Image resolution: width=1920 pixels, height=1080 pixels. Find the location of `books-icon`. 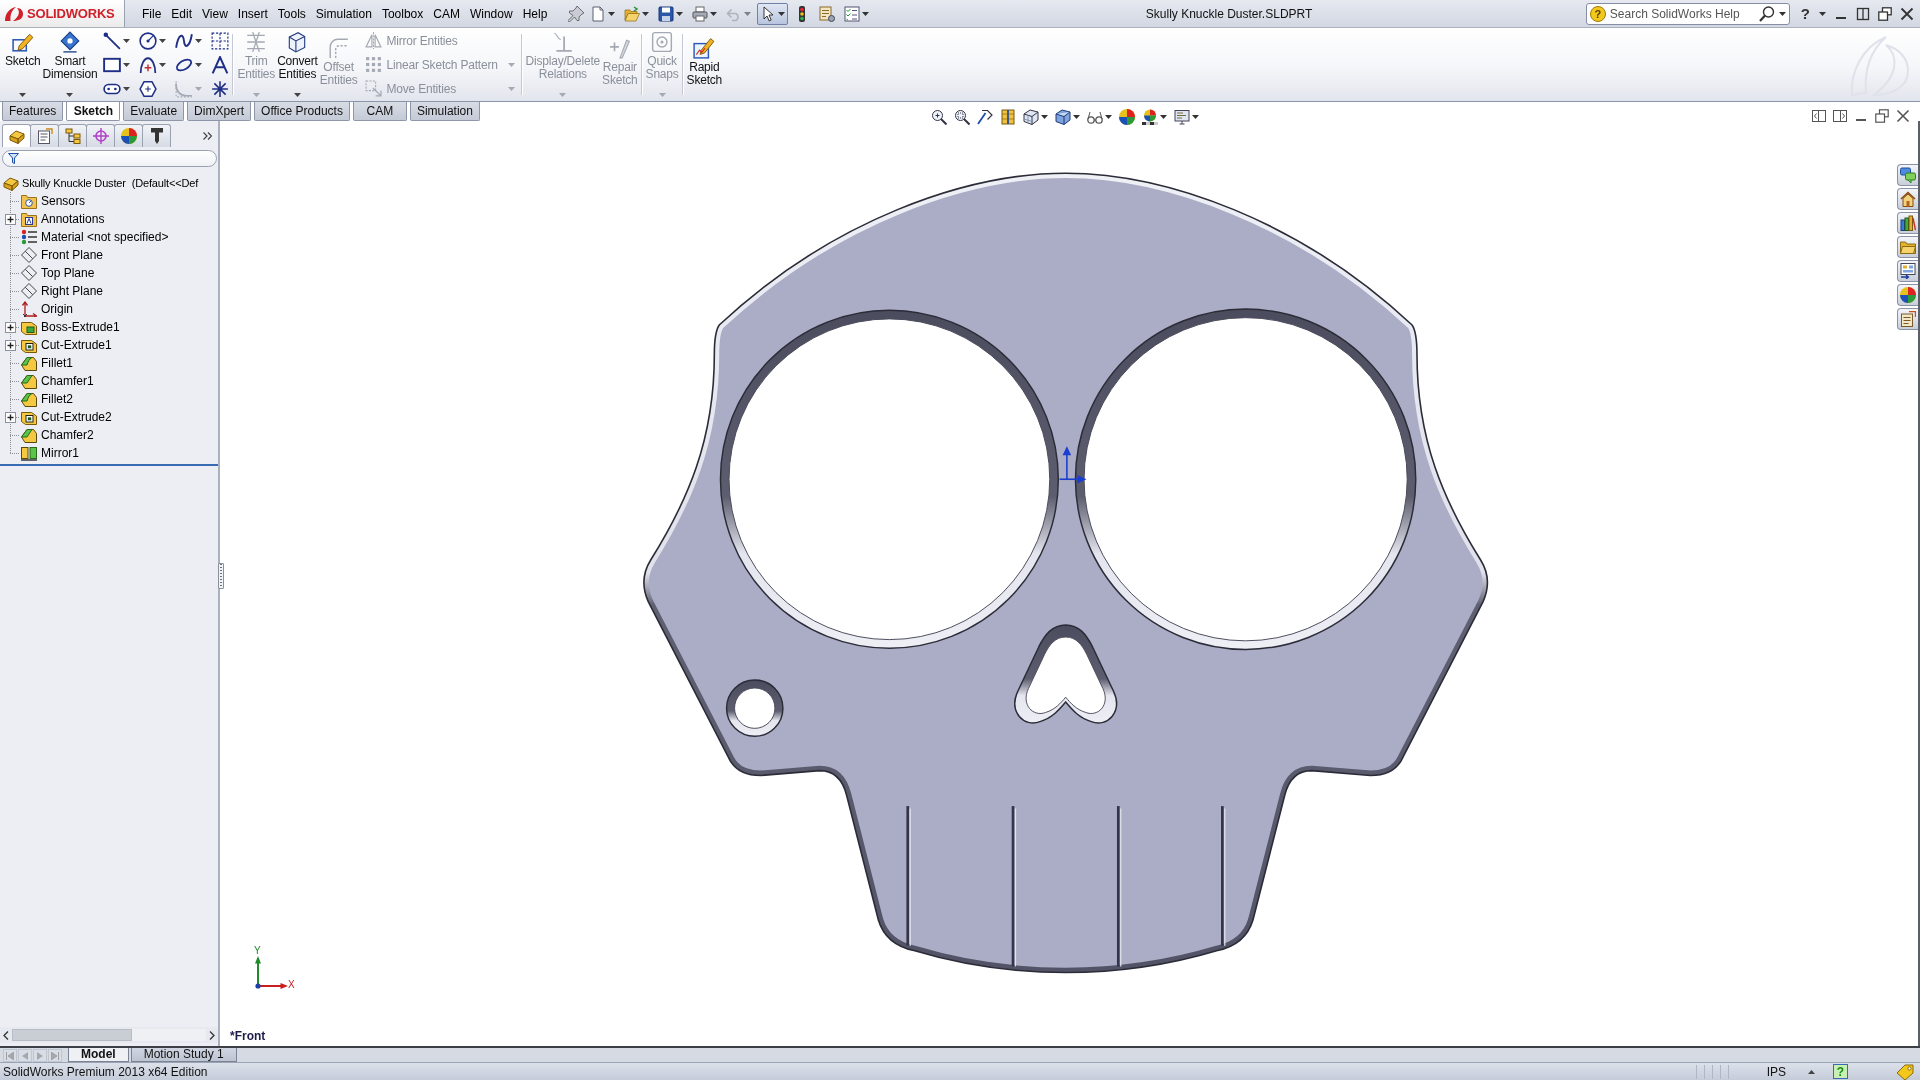

books-icon is located at coordinates (1908, 223).